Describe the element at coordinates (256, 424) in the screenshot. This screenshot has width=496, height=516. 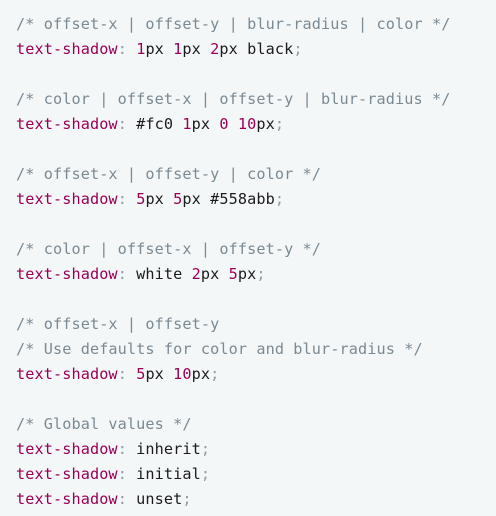
I see `code-line: /* Global values */` at that location.